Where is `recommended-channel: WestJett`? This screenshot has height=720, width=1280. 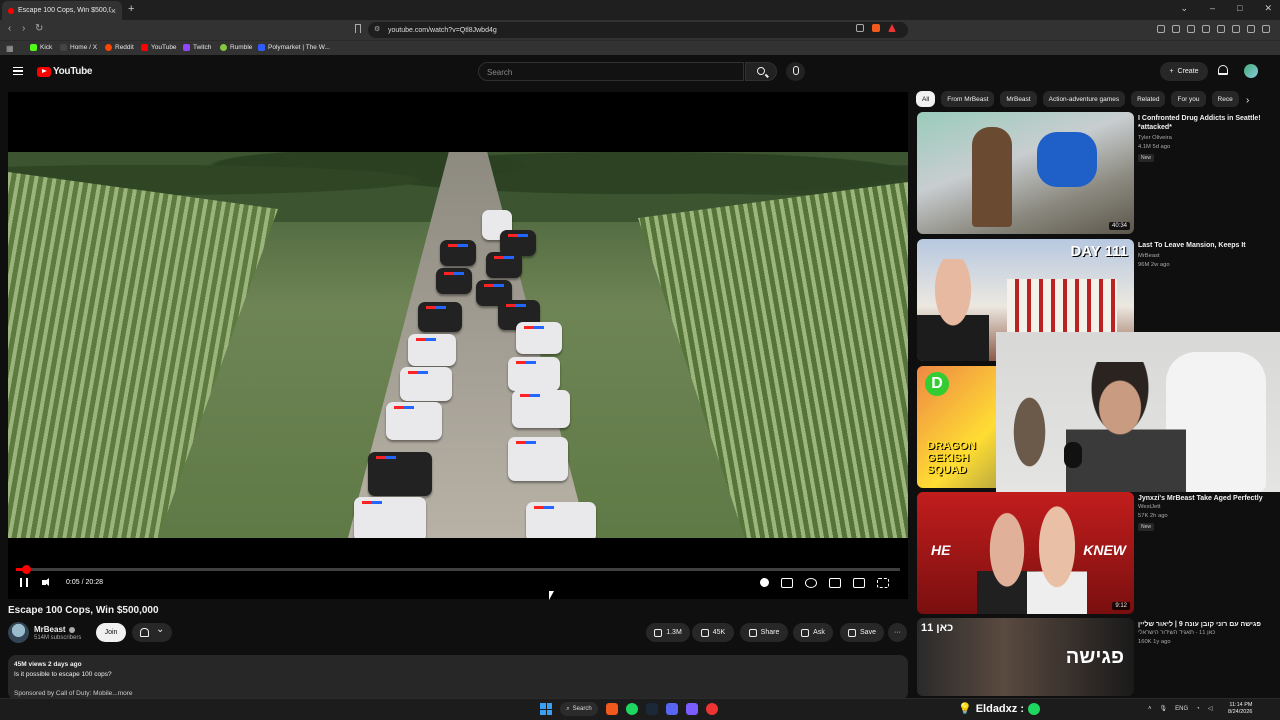
recommended-channel: WestJett is located at coordinates (1205, 507).